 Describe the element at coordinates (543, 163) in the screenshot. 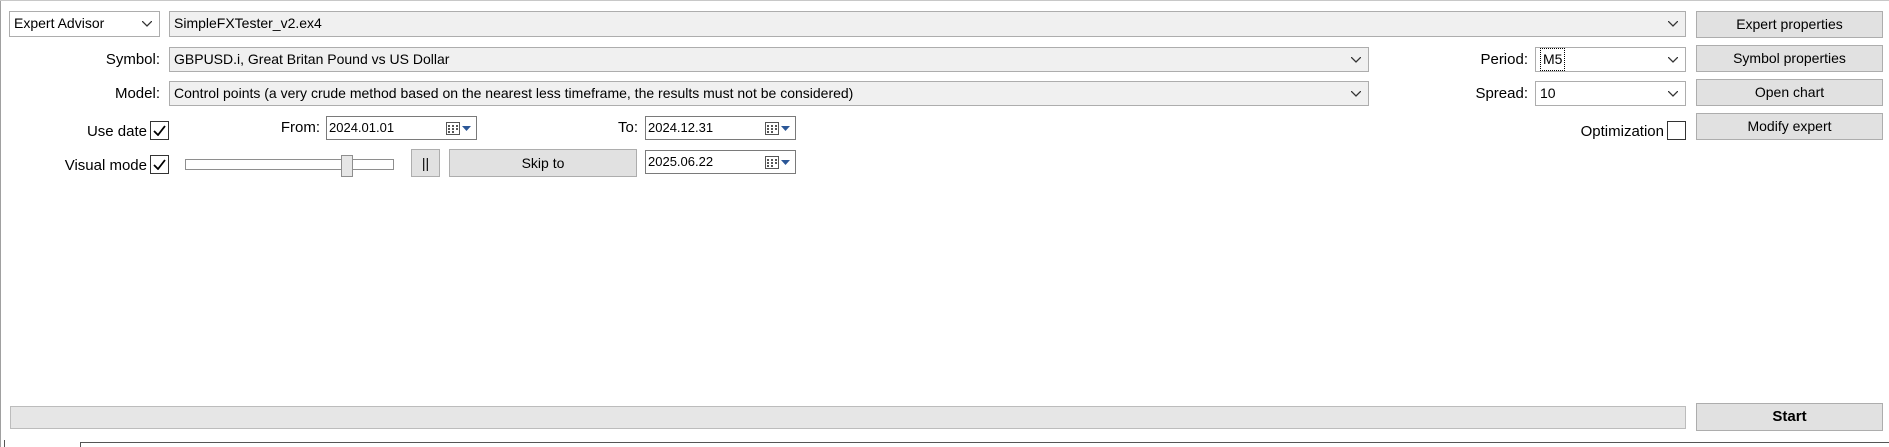

I see `skip-to-button: Skip to` at that location.